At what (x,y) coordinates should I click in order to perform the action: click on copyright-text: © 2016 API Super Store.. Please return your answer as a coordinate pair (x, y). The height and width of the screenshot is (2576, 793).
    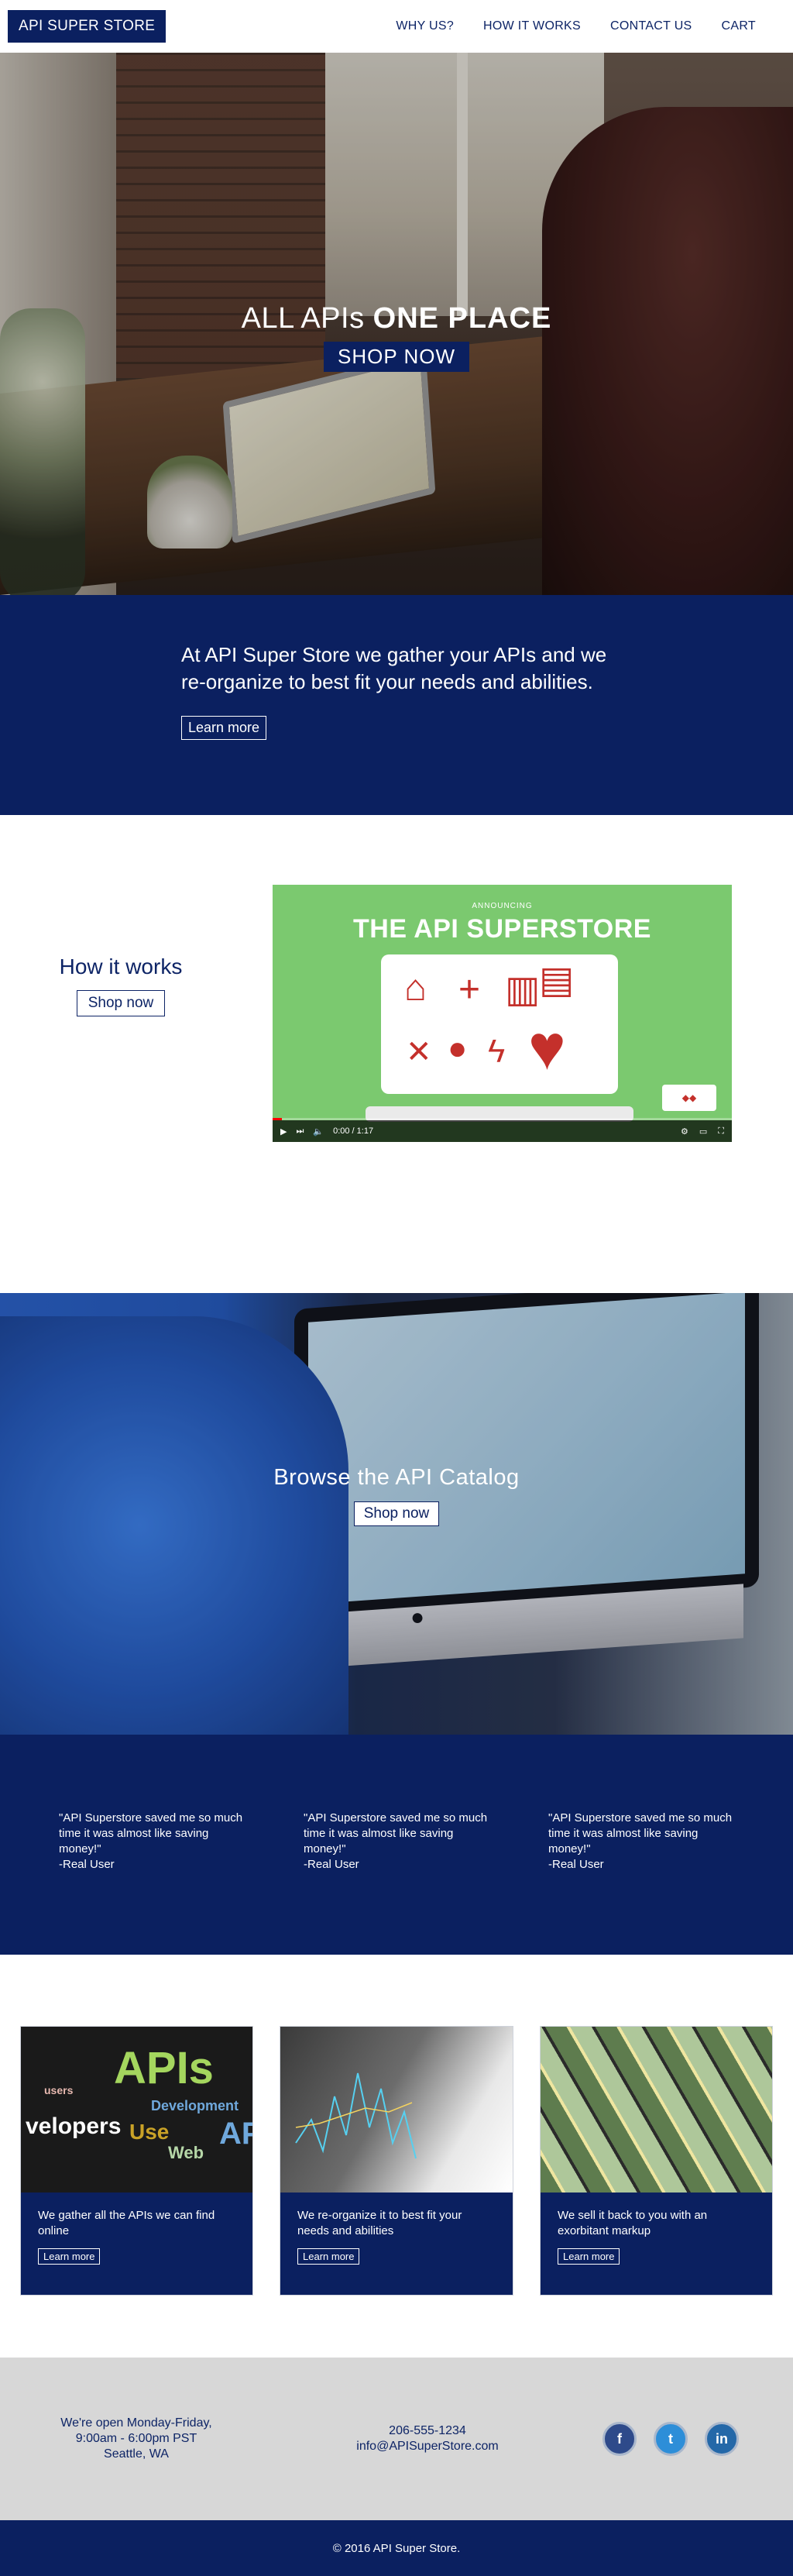
    Looking at the image, I should click on (396, 2548).